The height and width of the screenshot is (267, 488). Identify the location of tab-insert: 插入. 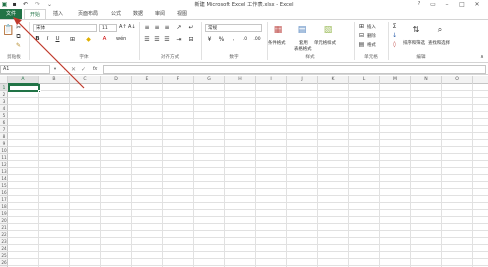
(58, 14).